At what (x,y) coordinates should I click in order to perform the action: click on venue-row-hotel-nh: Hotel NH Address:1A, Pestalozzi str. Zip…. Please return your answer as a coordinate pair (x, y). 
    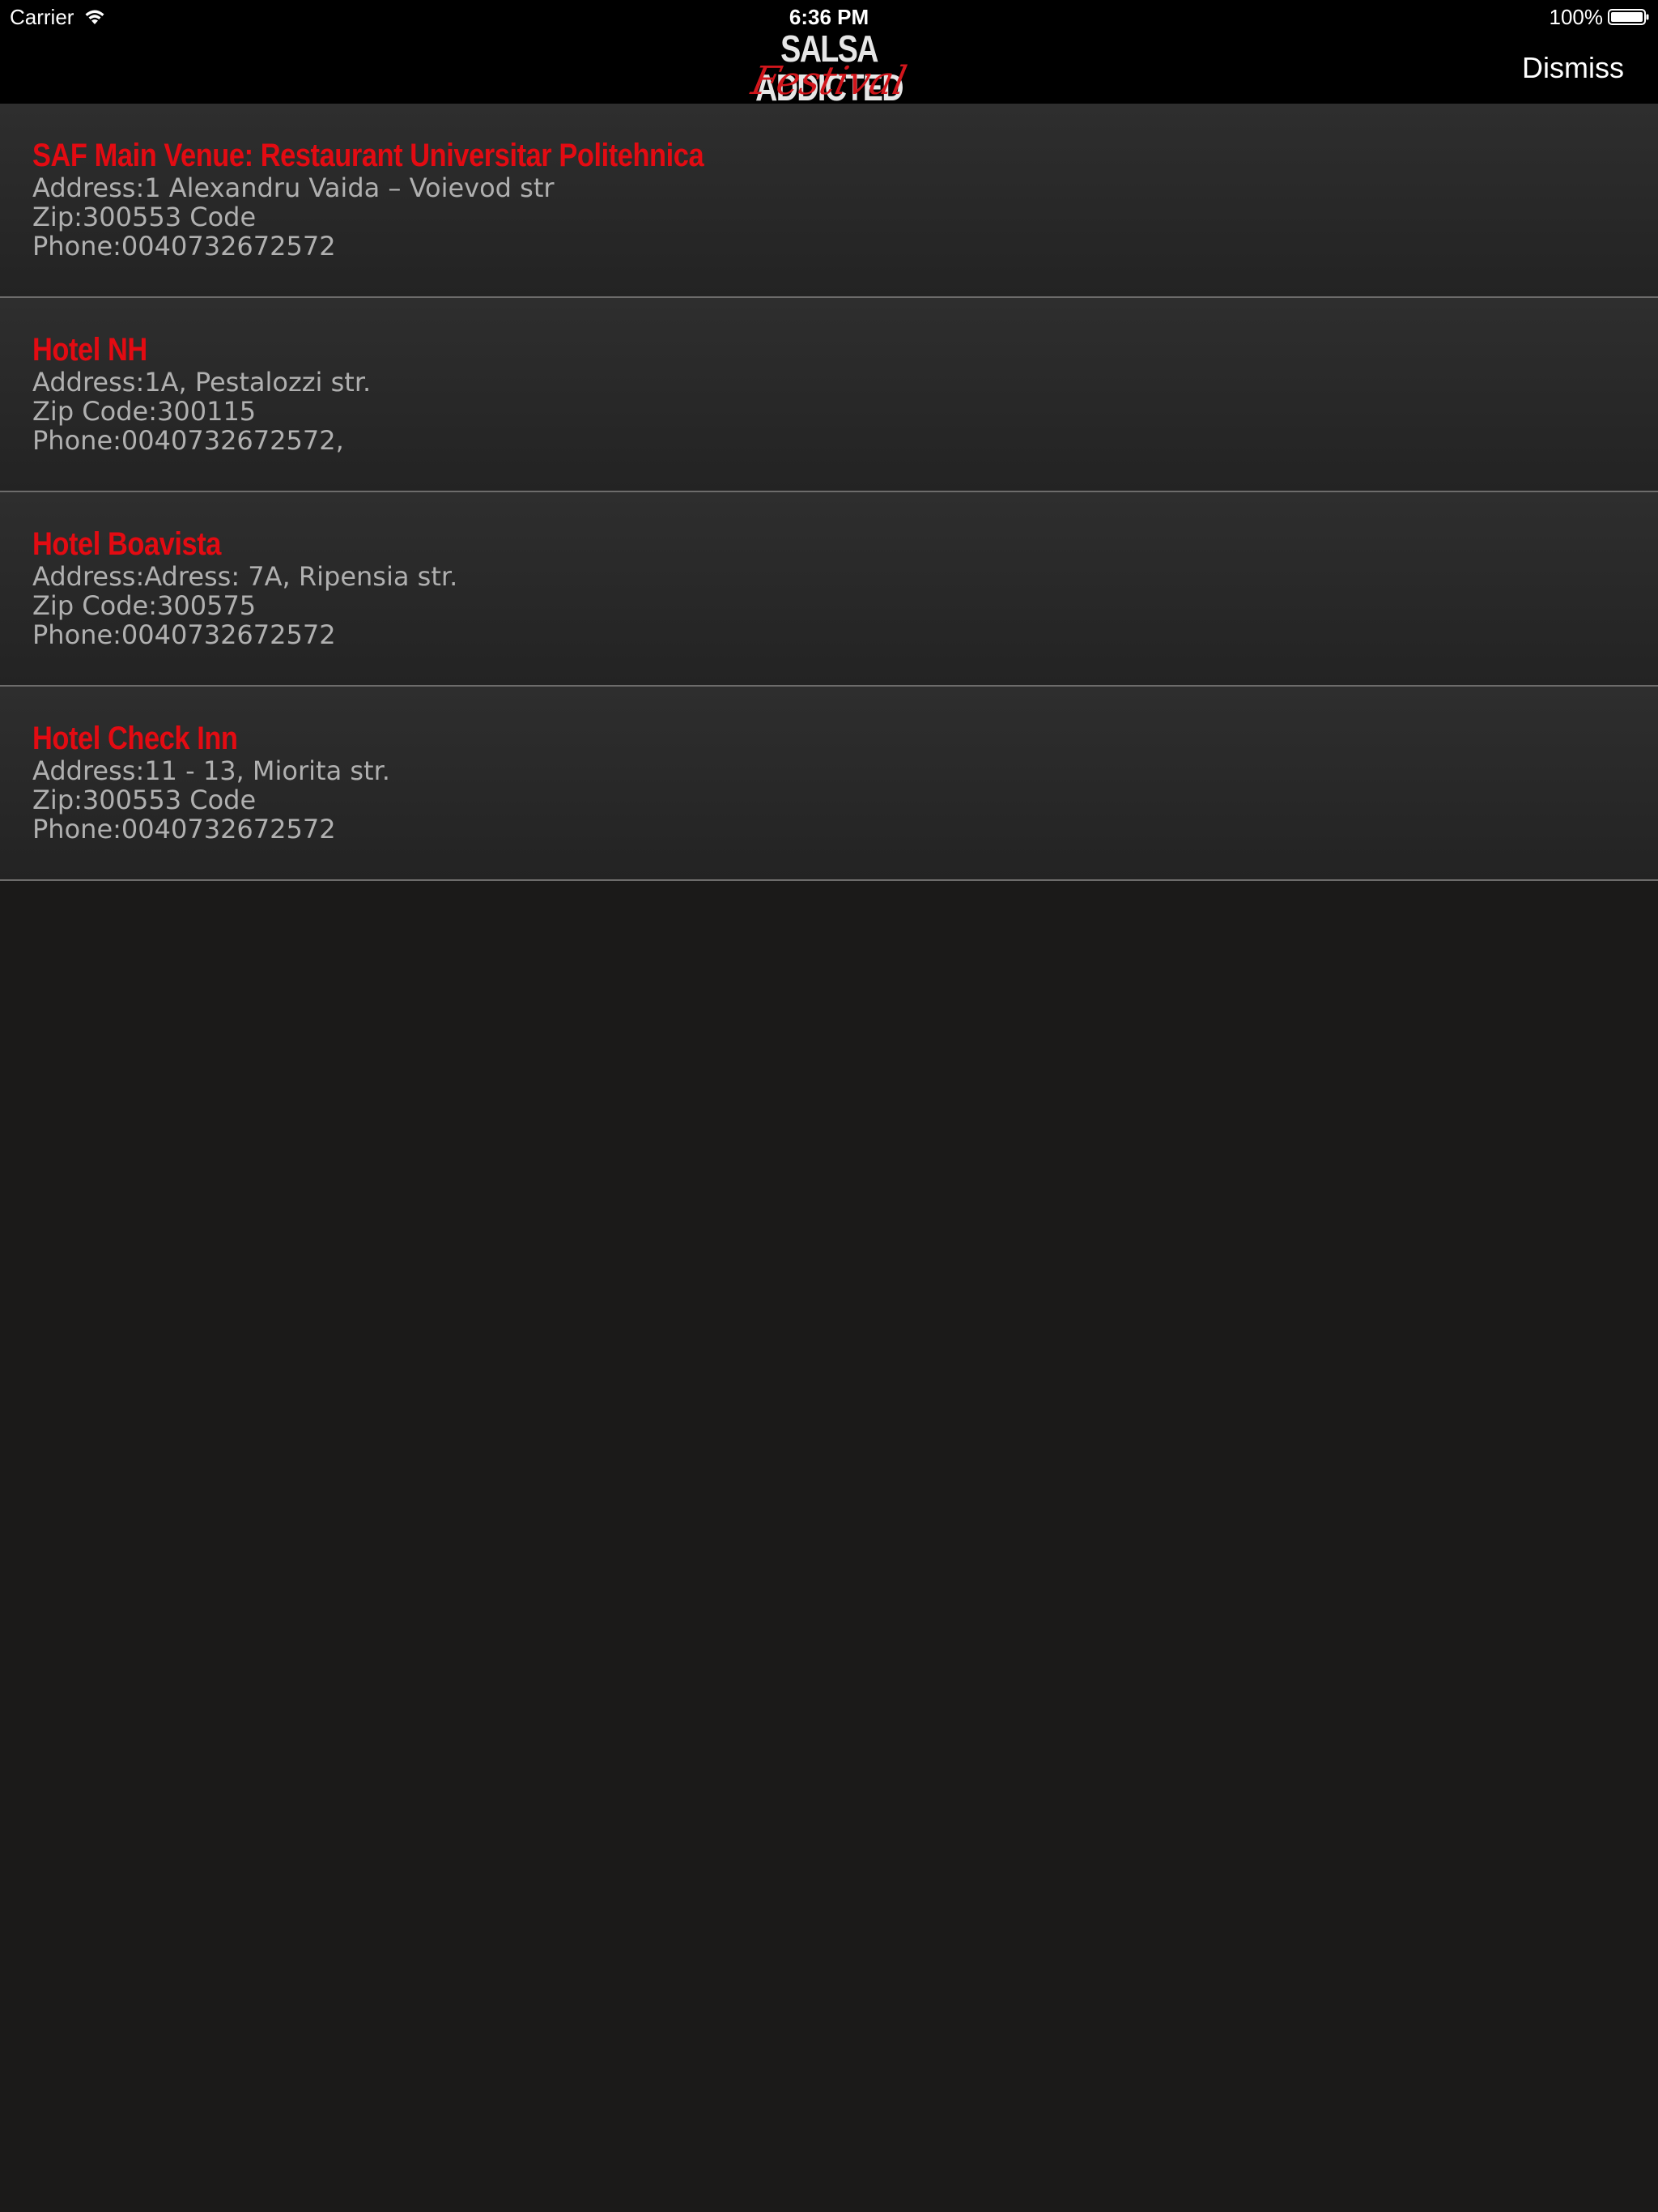
    Looking at the image, I should click on (829, 395).